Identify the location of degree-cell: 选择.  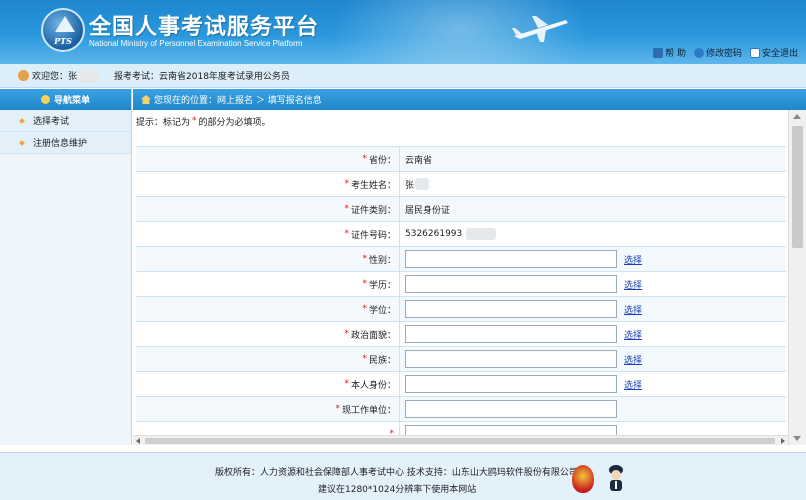
(593, 309).